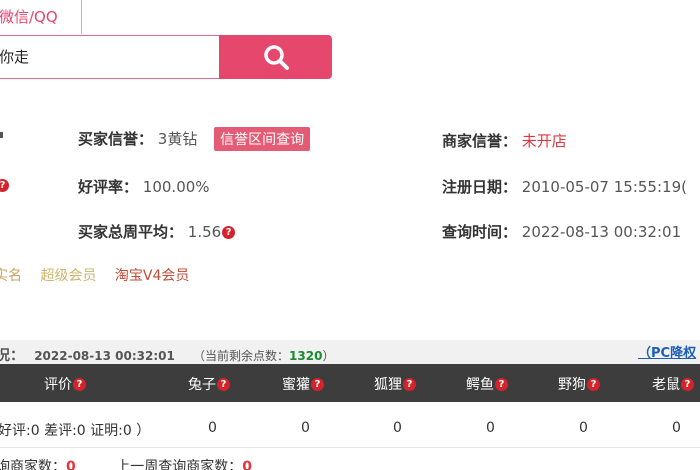 The height and width of the screenshot is (470, 700). What do you see at coordinates (487, 384) in the screenshot?
I see `th-crocodile: 鳄鱼?` at bounding box center [487, 384].